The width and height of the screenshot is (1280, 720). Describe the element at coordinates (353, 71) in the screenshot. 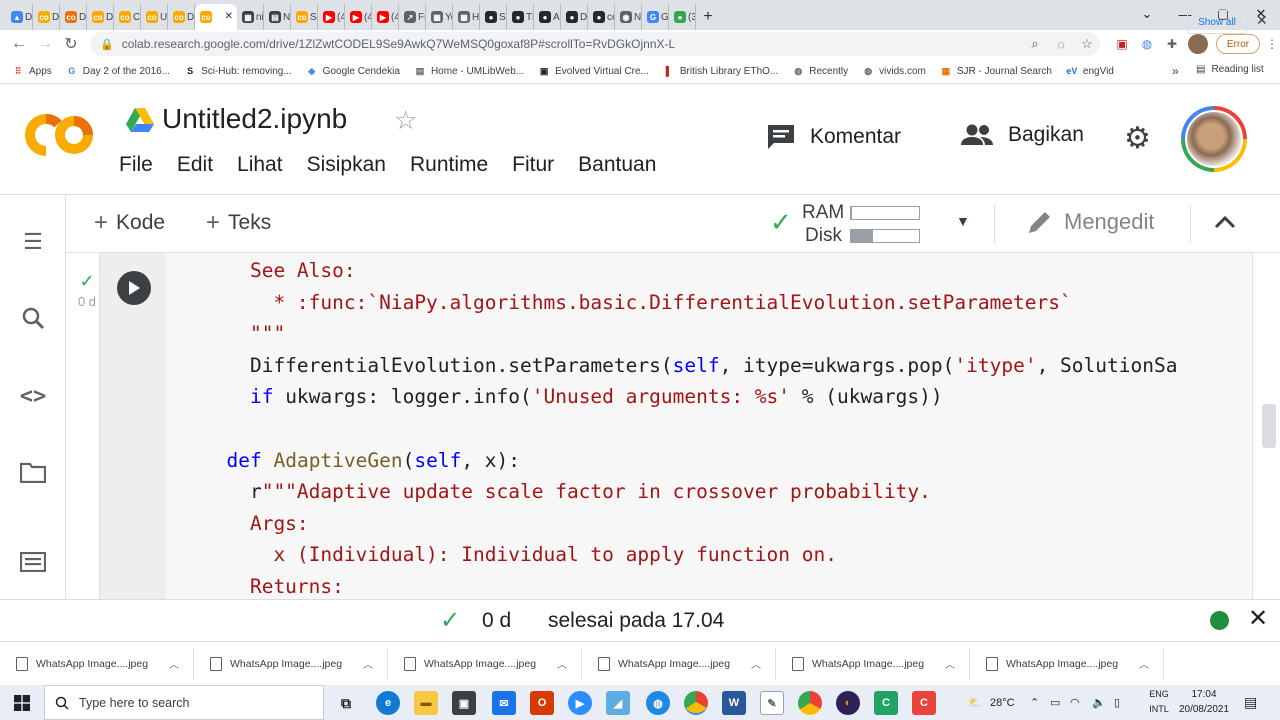

I see `bookmark-item: ◆ Google Cendekia` at that location.